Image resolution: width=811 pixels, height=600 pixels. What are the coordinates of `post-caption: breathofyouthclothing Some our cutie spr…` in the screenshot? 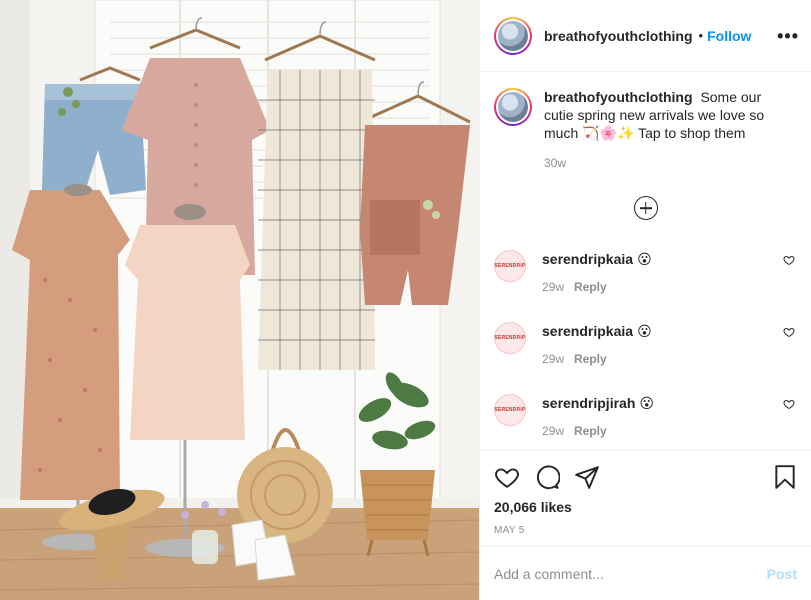 It's located at (645, 129).